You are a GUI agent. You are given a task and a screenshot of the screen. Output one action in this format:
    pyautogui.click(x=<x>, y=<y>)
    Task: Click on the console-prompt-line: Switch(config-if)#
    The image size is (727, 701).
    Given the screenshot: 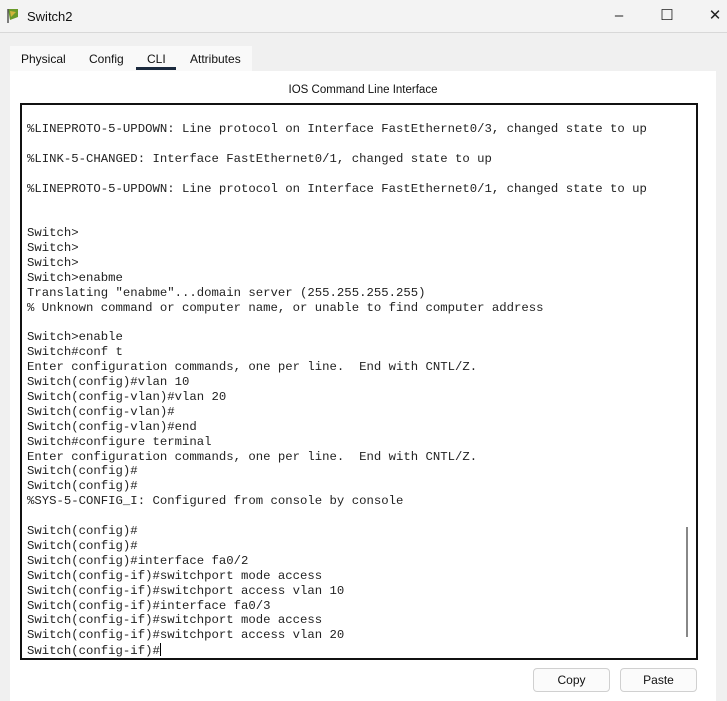 What is the action you would take?
    pyautogui.click(x=337, y=650)
    